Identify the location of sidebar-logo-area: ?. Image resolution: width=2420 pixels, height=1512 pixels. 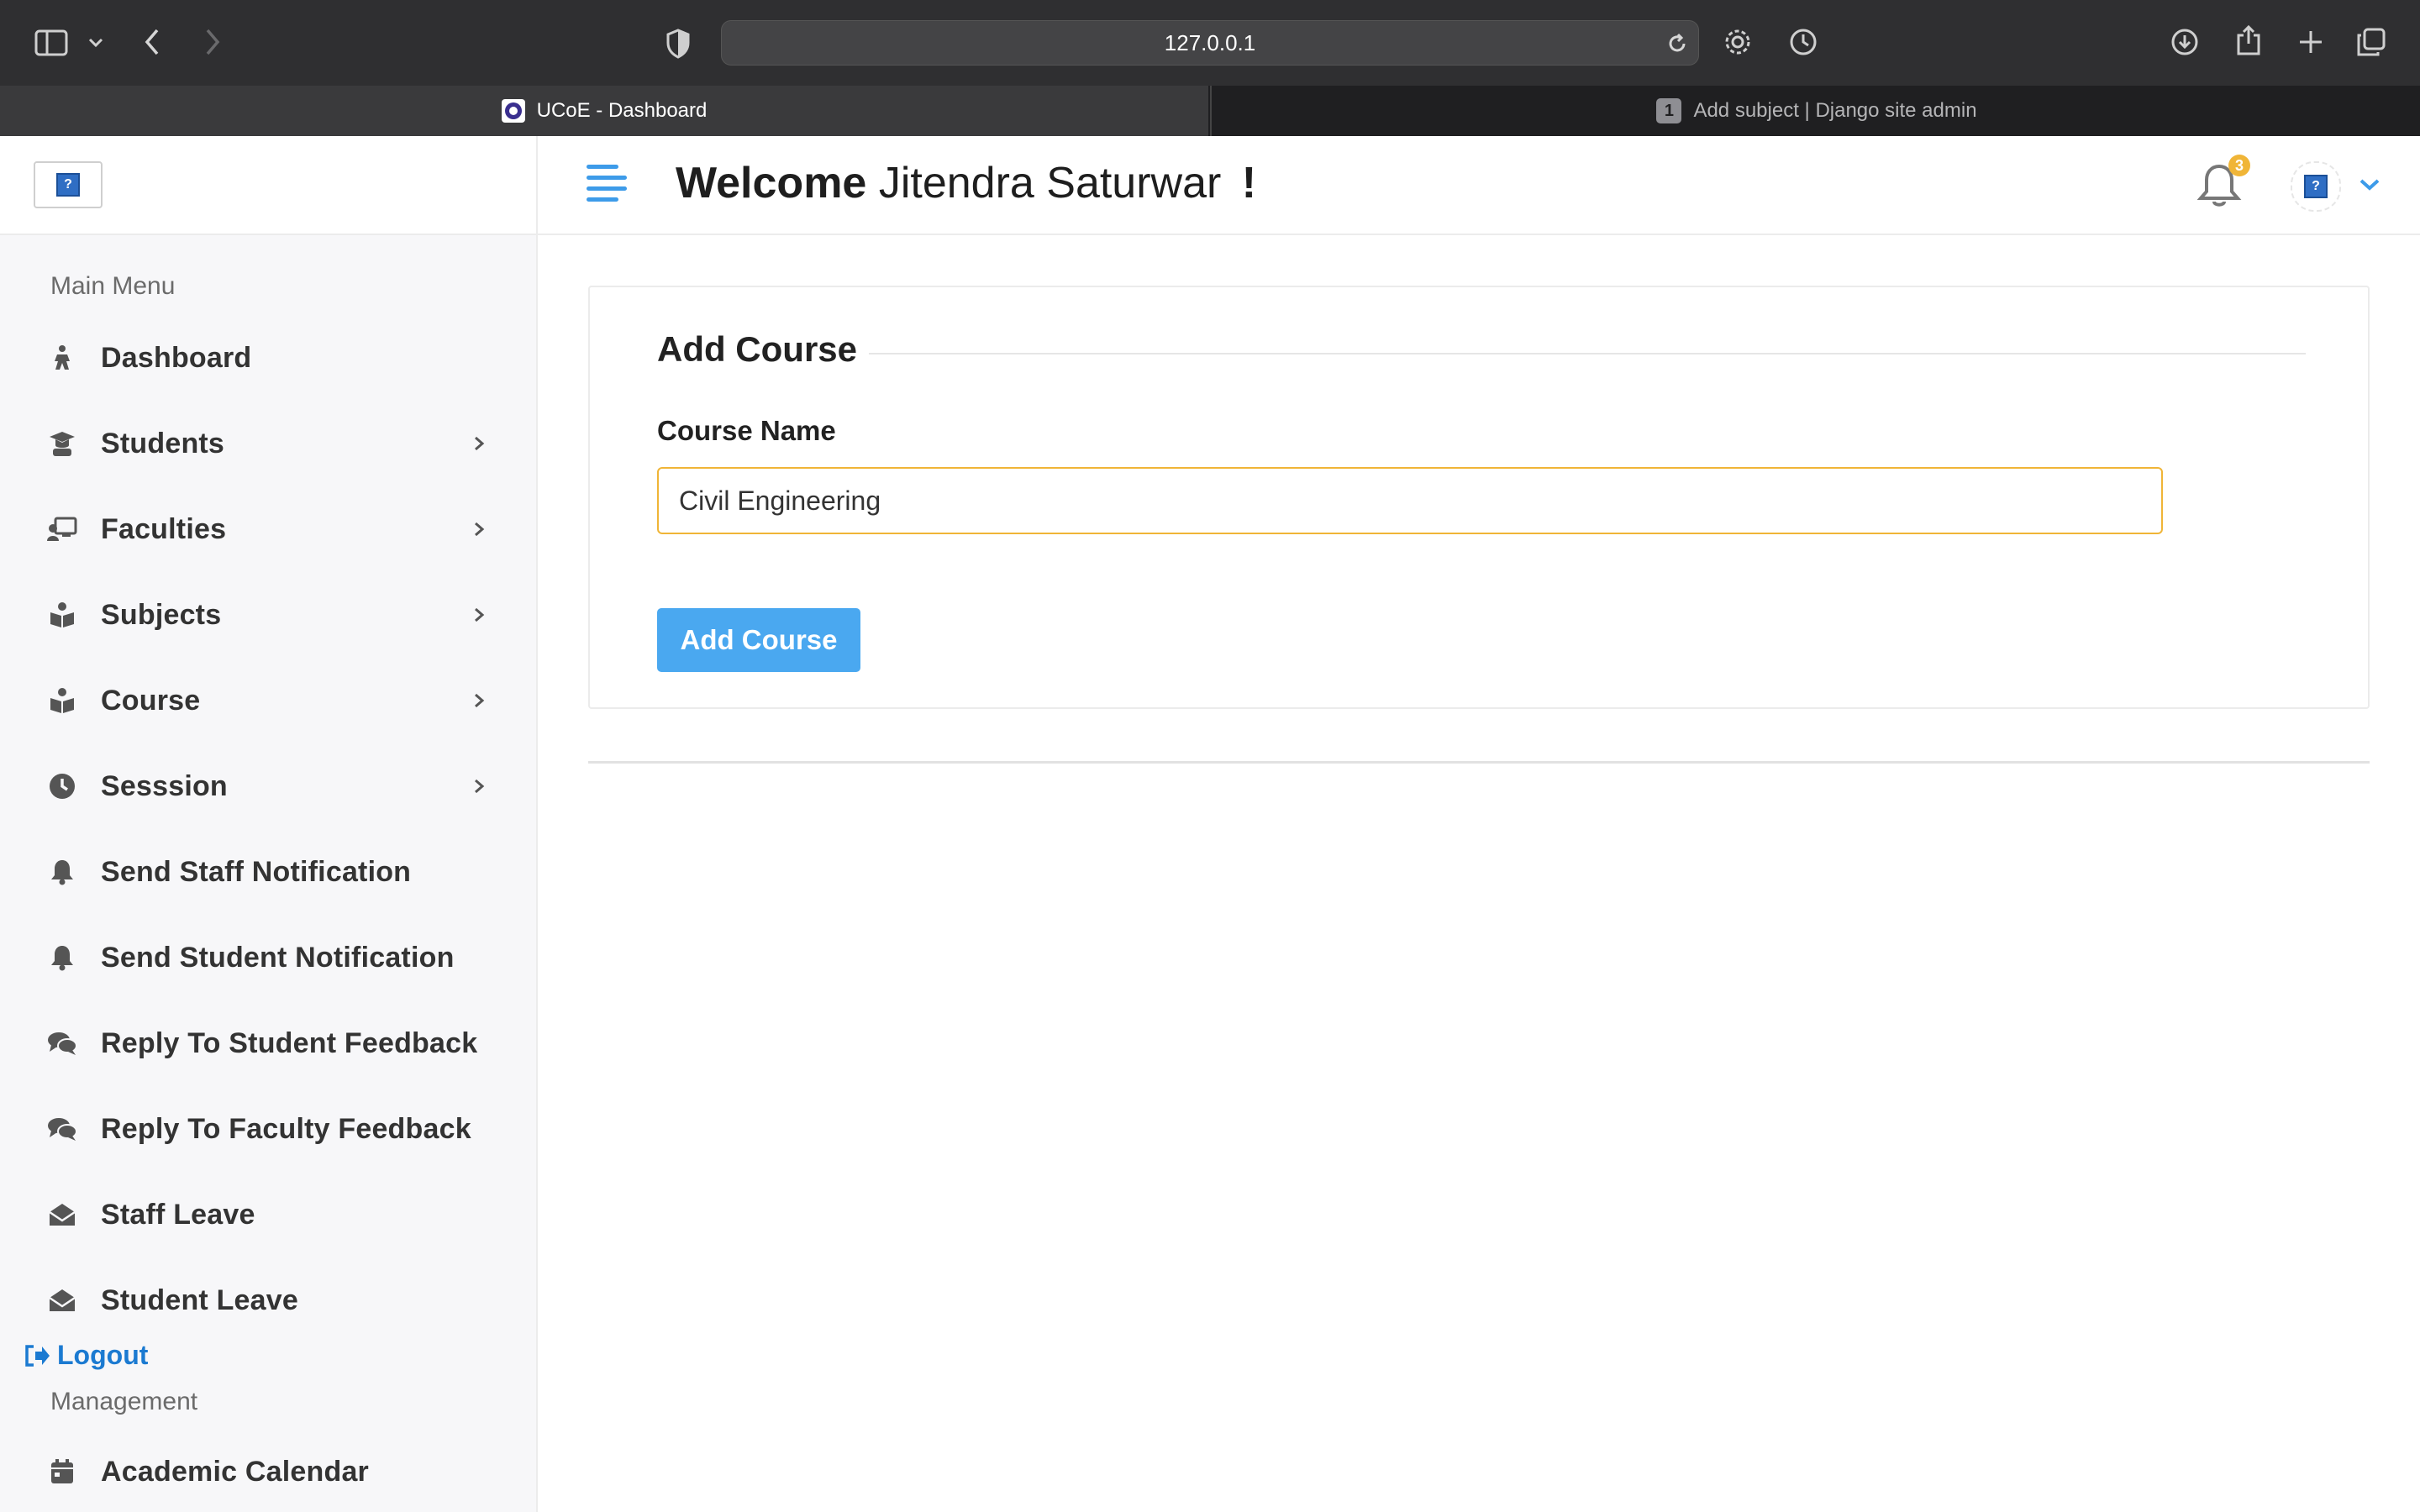
(268, 185).